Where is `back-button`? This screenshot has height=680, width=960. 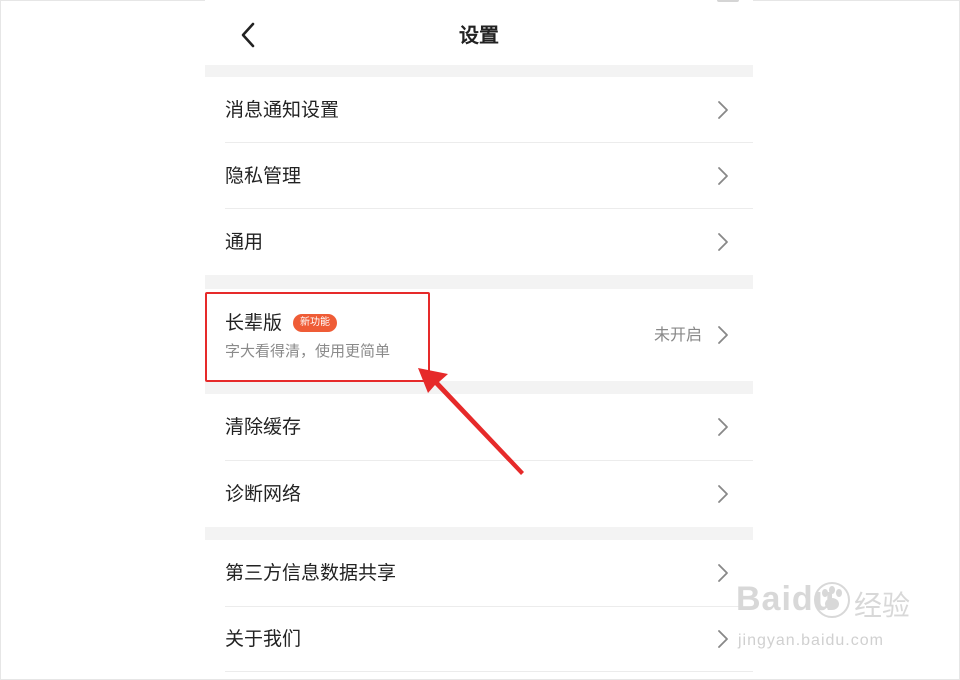 back-button is located at coordinates (250, 35).